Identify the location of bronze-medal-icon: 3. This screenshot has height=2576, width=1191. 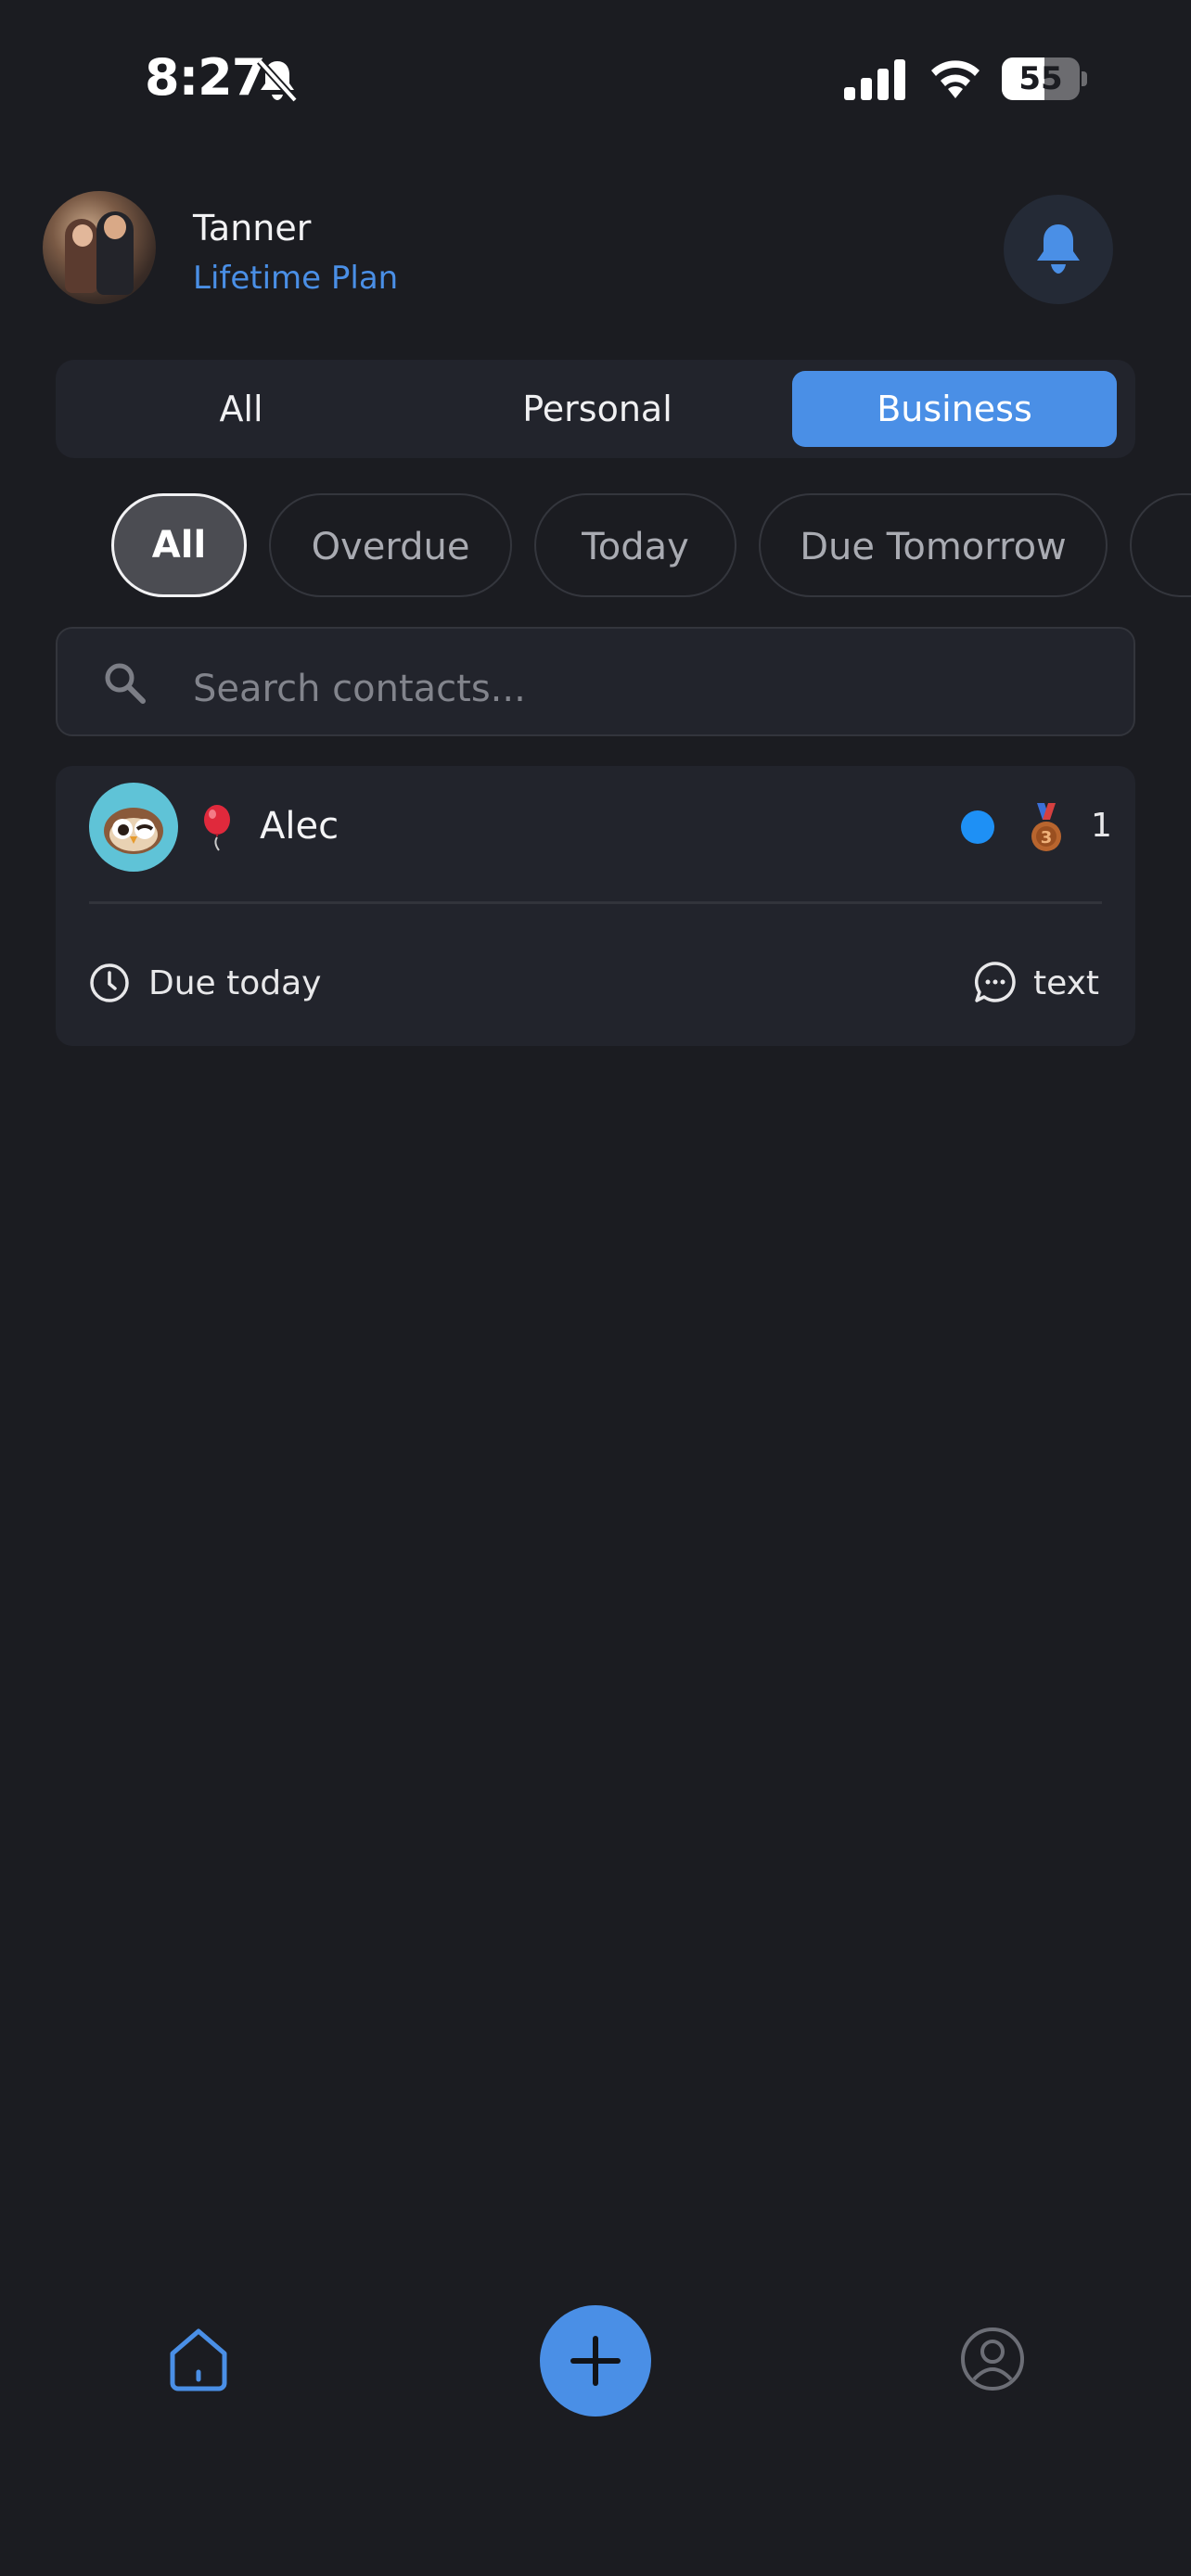
(1046, 827).